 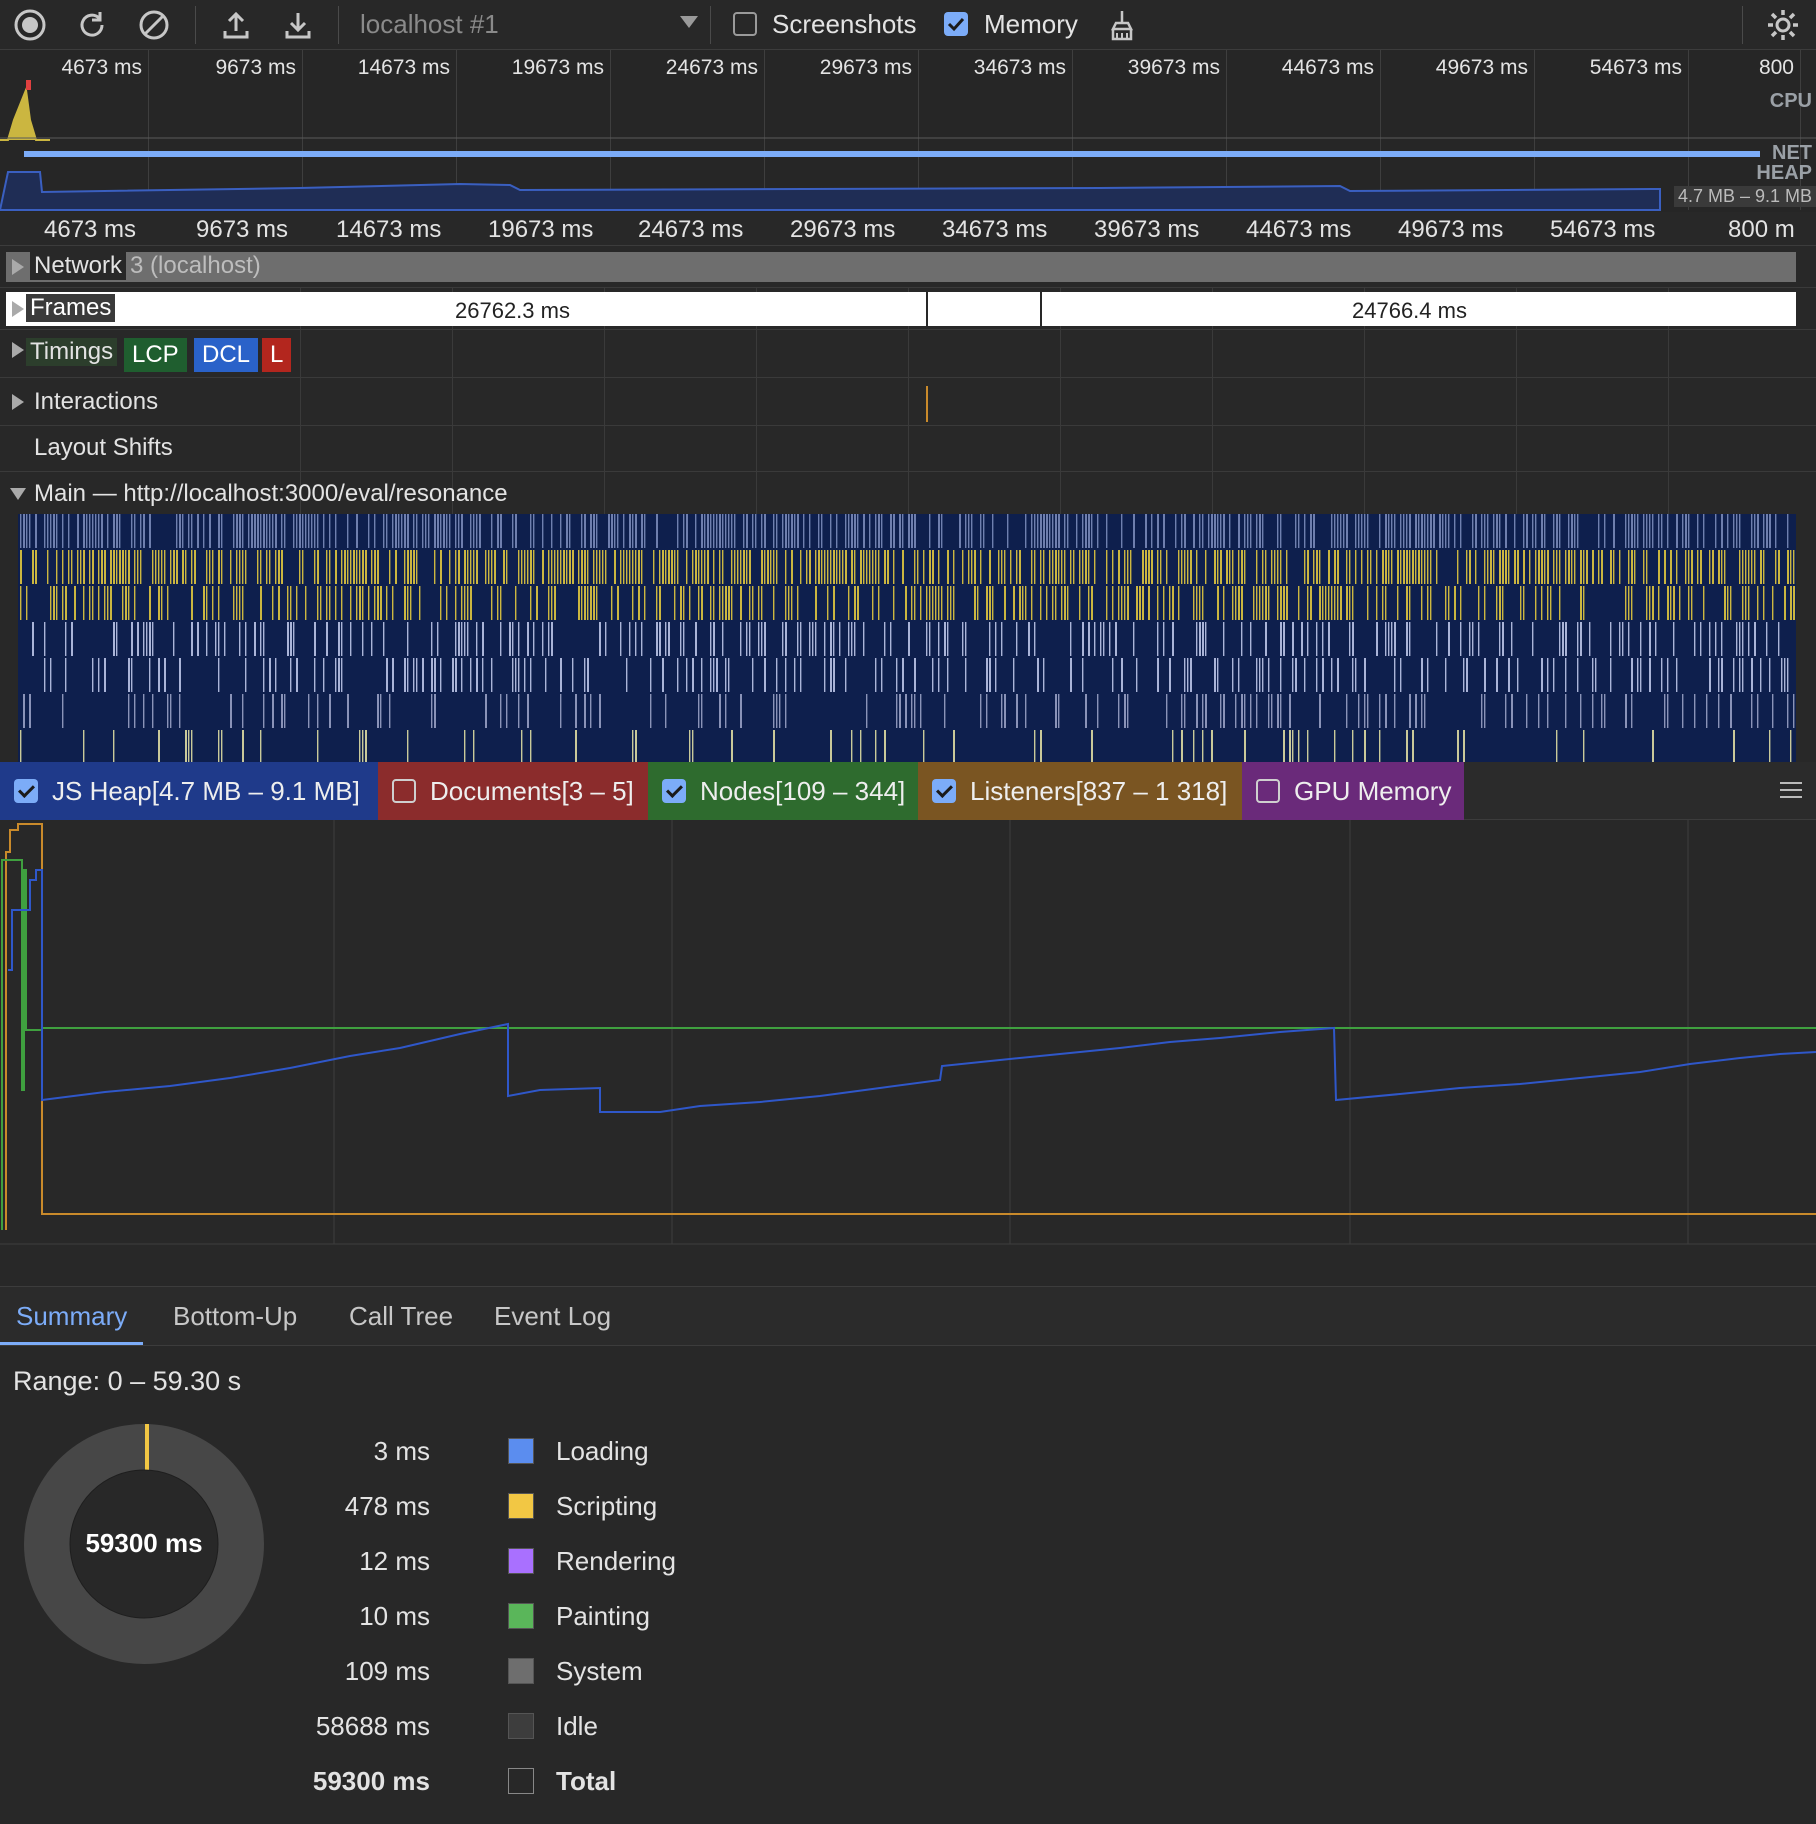 I want to click on tab-bottom-up: Bottom-Up, so click(x=235, y=1316).